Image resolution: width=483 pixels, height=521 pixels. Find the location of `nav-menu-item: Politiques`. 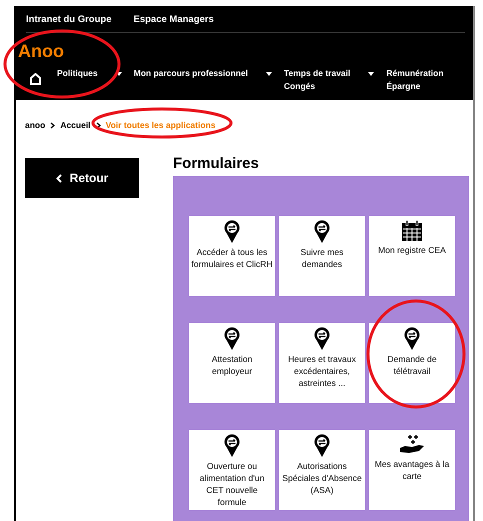

nav-menu-item: Politiques is located at coordinates (77, 73).